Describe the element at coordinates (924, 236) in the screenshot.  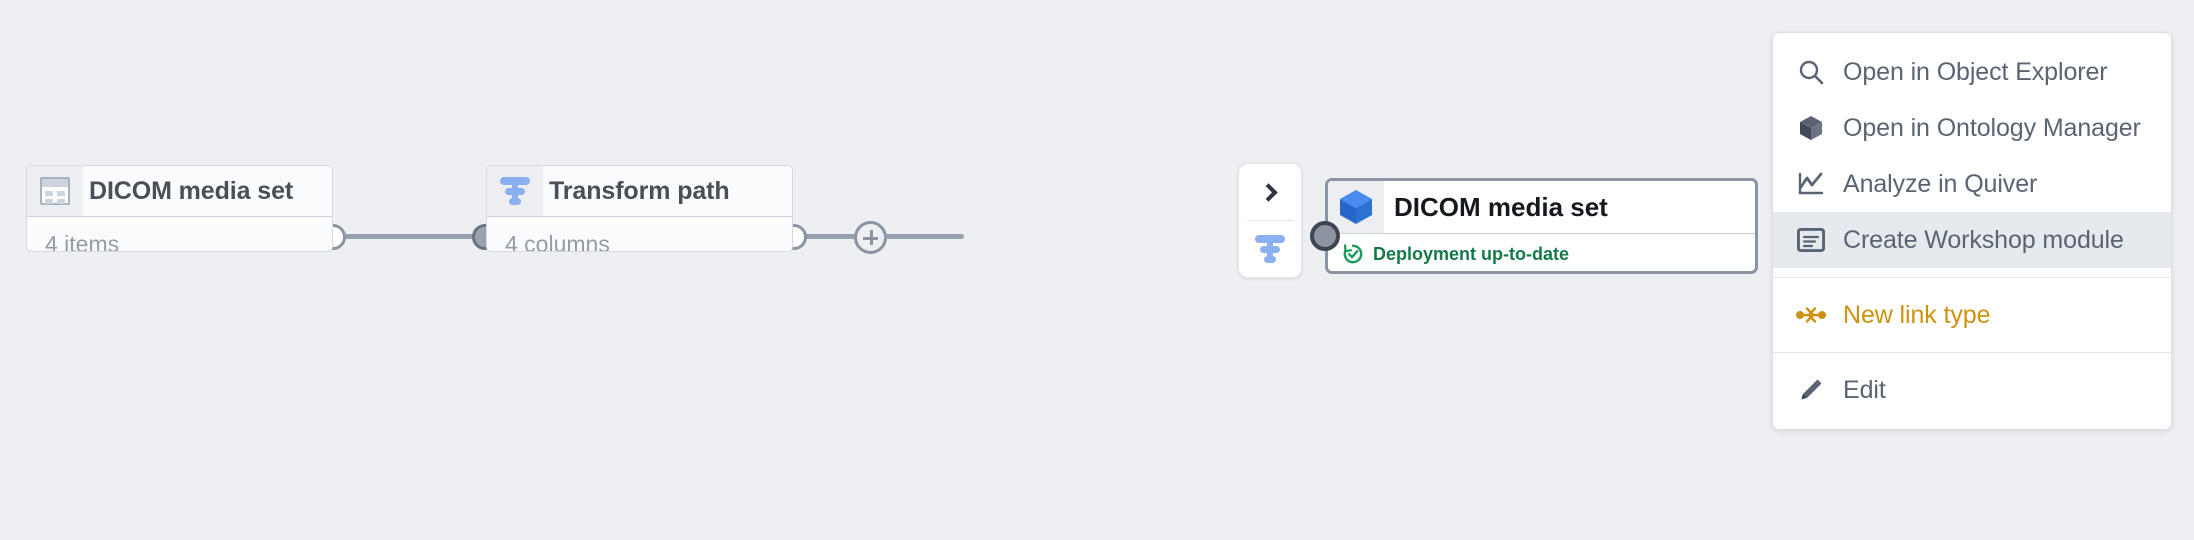
I see `edge-add-to-output` at that location.